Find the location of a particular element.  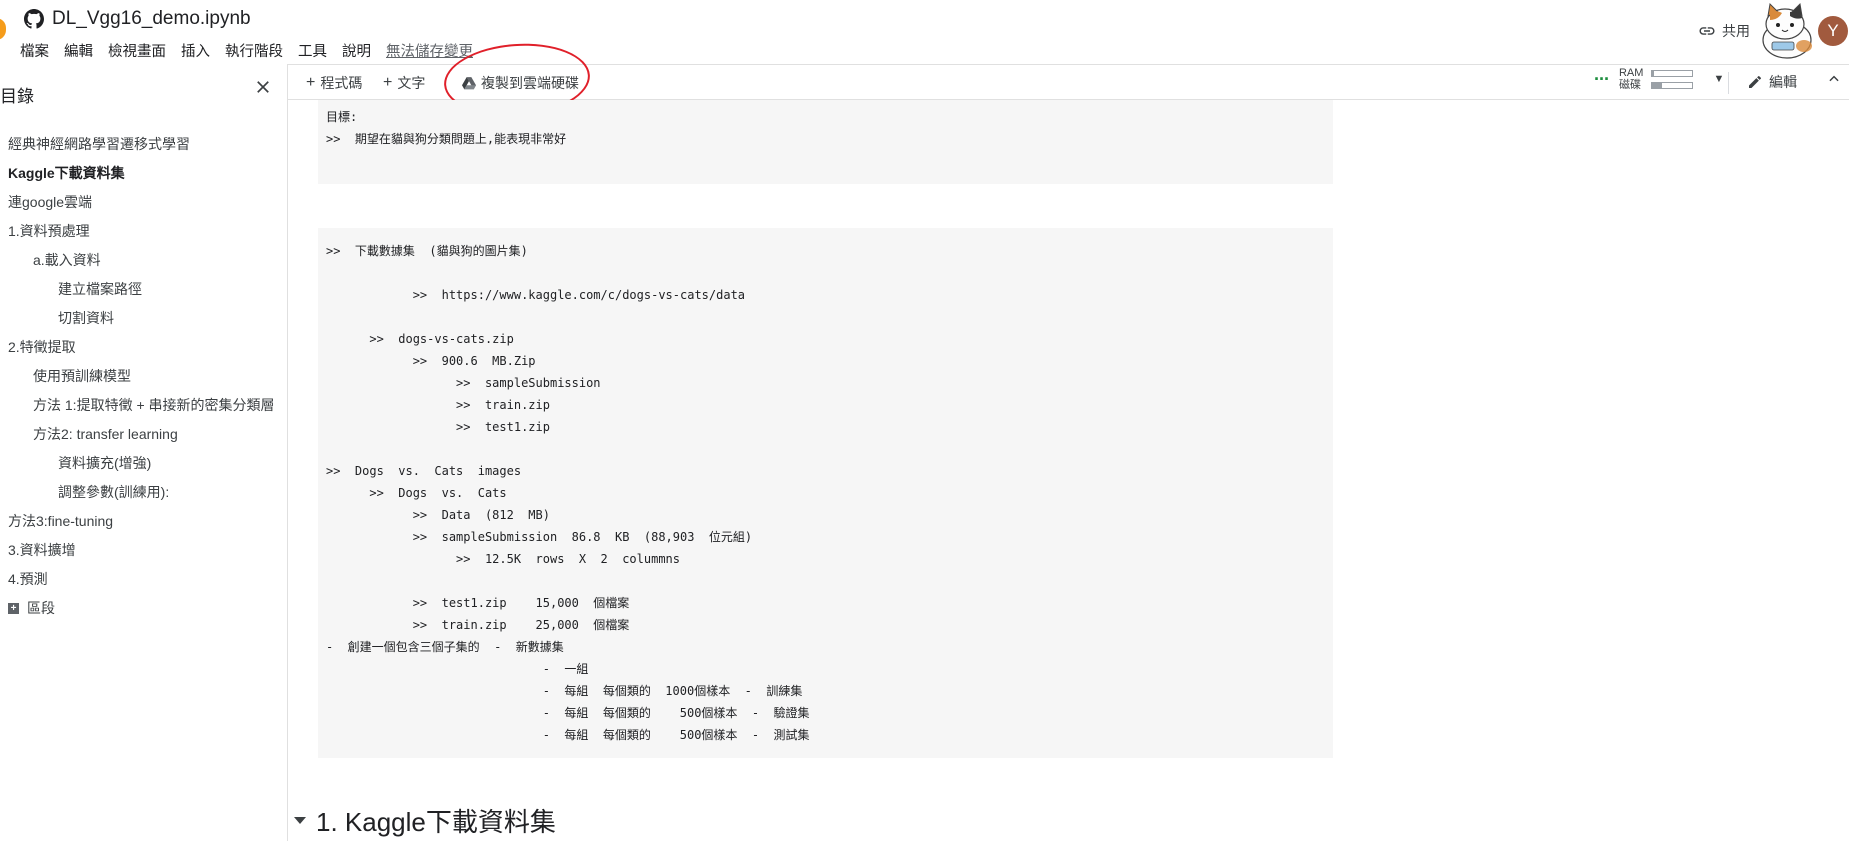

toc-item: 4.預測 is located at coordinates (28, 579).